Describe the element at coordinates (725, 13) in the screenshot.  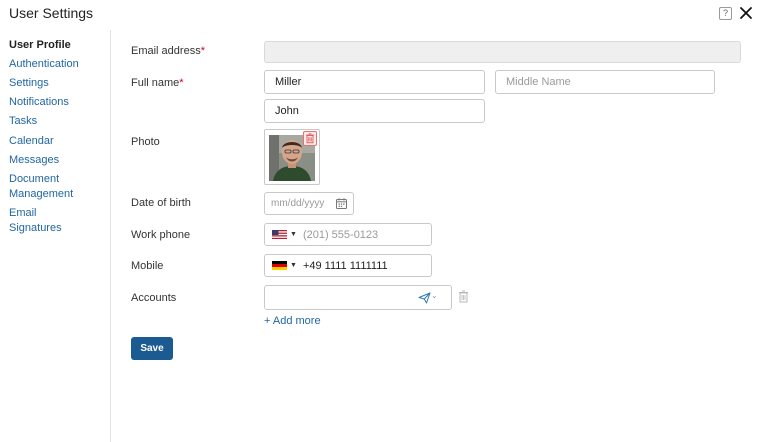
I see `help-icon: ?` at that location.